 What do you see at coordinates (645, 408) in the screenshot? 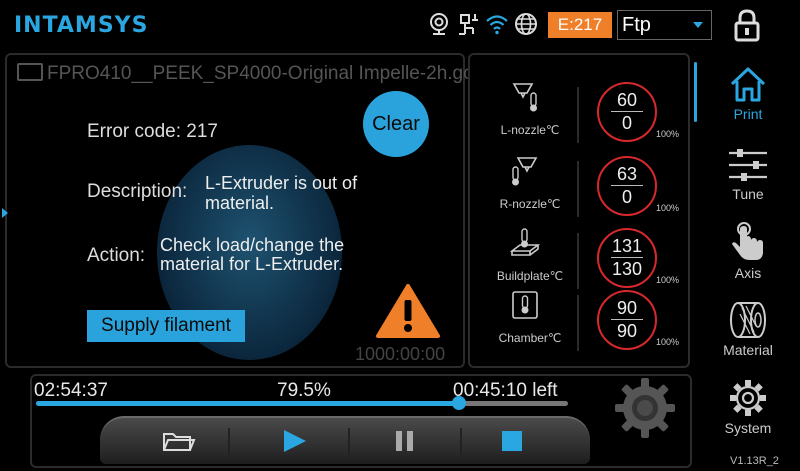
I see `settings-gear-icon` at bounding box center [645, 408].